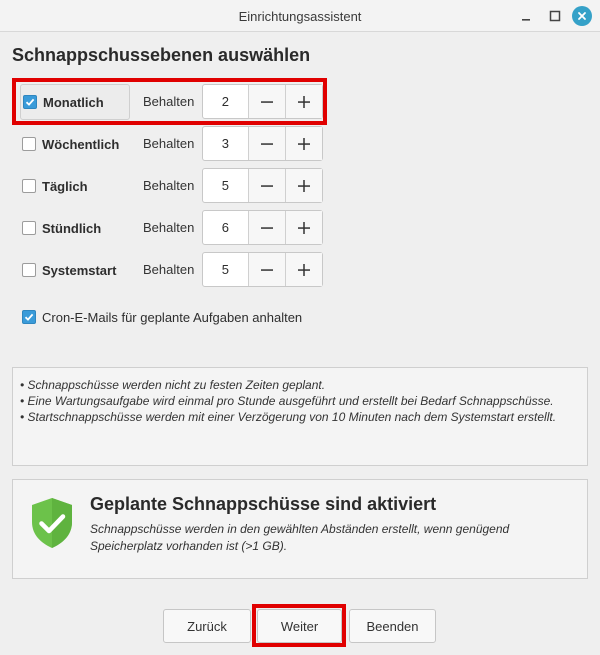 This screenshot has width=600, height=655. What do you see at coordinates (226, 227) in the screenshot?
I see `stepper-value: 6` at bounding box center [226, 227].